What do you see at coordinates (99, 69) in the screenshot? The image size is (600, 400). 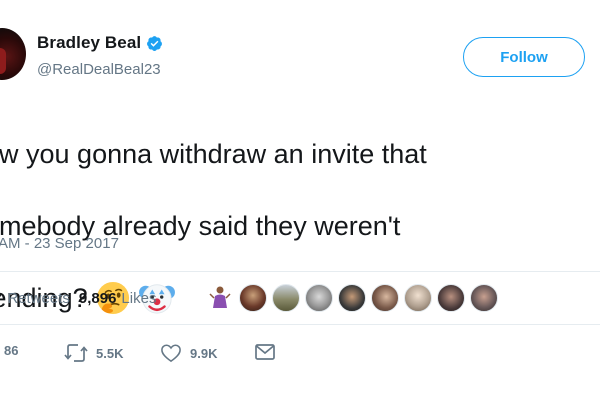 I see `user-handle: @RealDealBeal23` at bounding box center [99, 69].